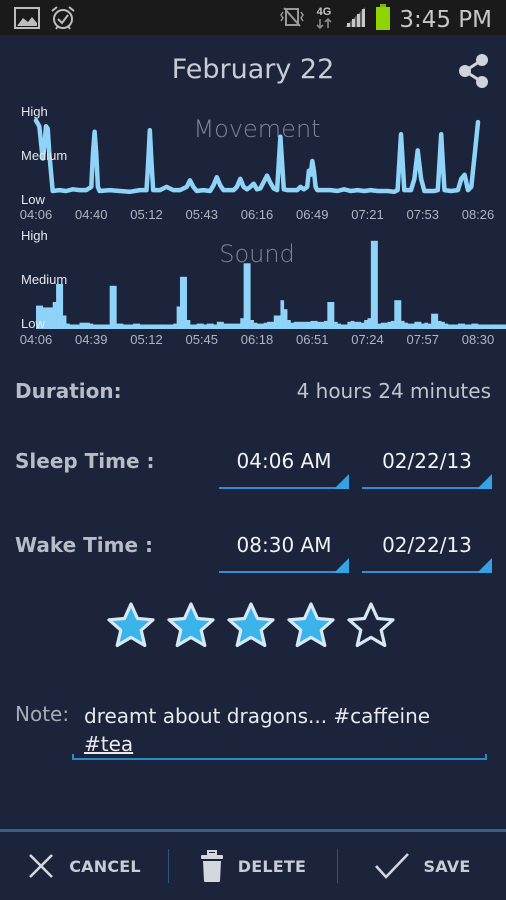 Image resolution: width=506 pixels, height=900 pixels. Describe the element at coordinates (85, 461) in the screenshot. I see `sleep-time-label: Sleep Time :` at that location.